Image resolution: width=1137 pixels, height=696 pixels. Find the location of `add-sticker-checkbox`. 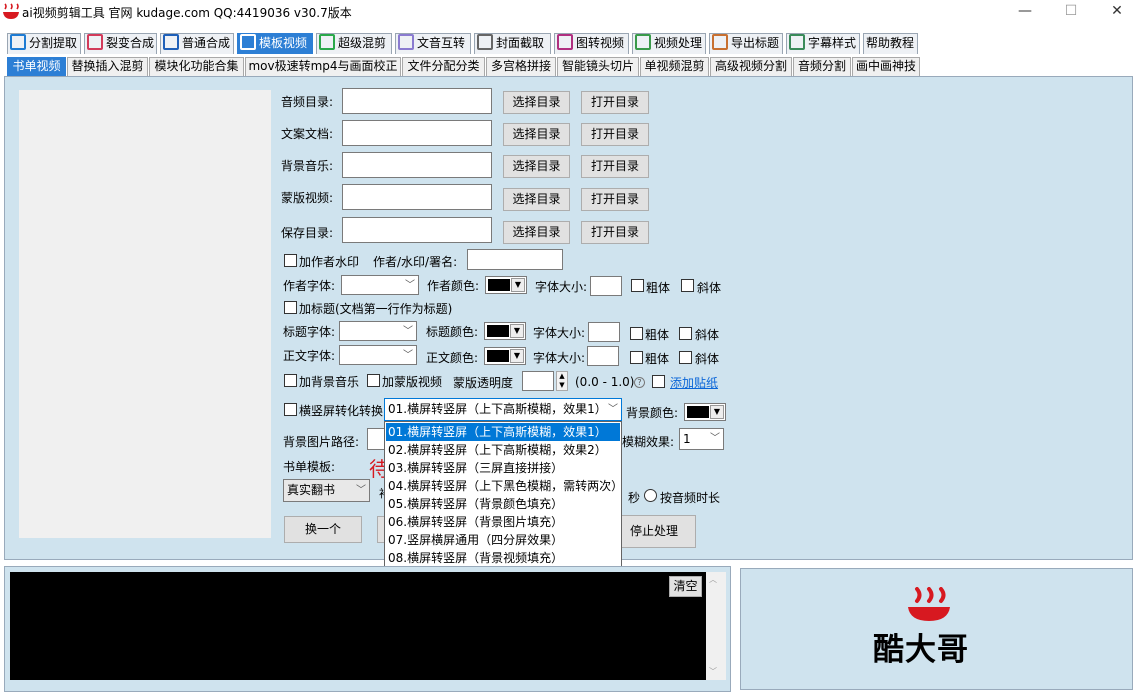

add-sticker-checkbox is located at coordinates (658, 381).